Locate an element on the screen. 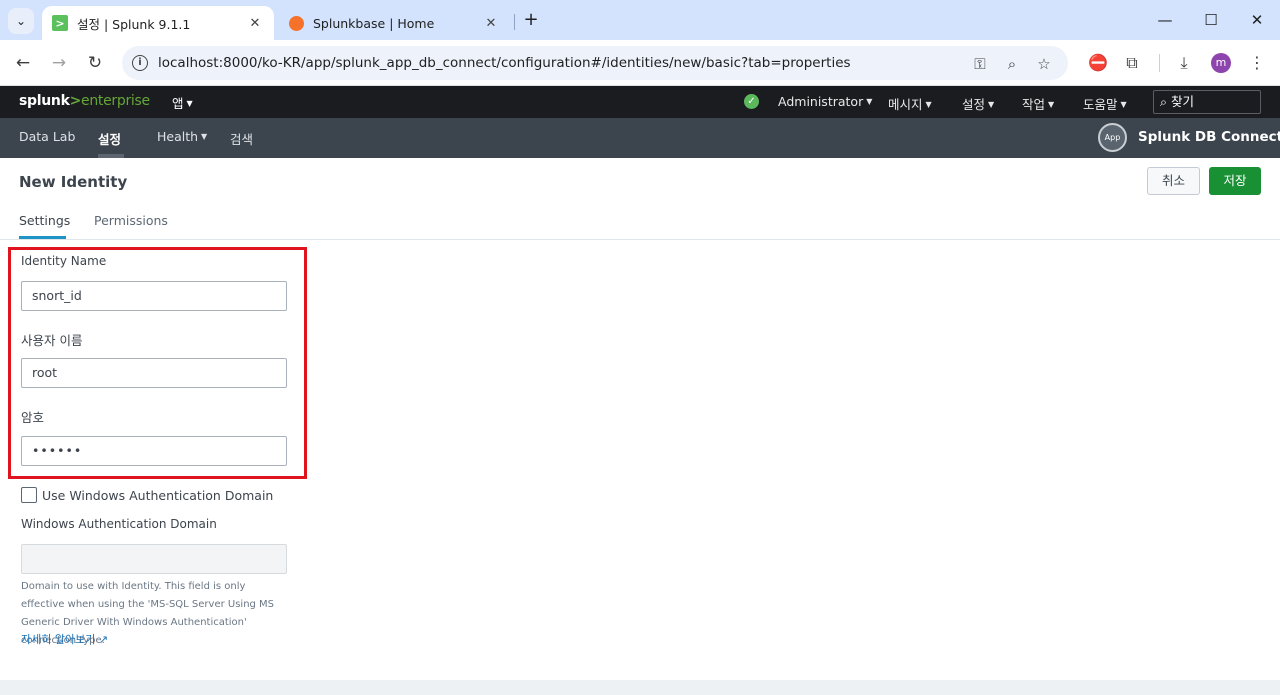 This screenshot has width=1280, height=695. browser-tab-active: > 설정 | Splunk 9.1.1 ✕ is located at coordinates (158, 23).